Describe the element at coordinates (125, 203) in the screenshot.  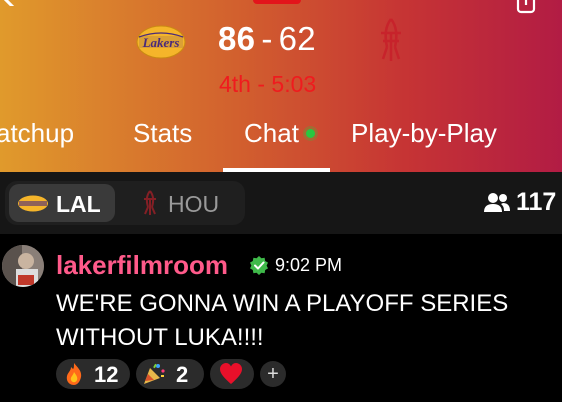
I see `team-toggle: LAL HOU` at that location.